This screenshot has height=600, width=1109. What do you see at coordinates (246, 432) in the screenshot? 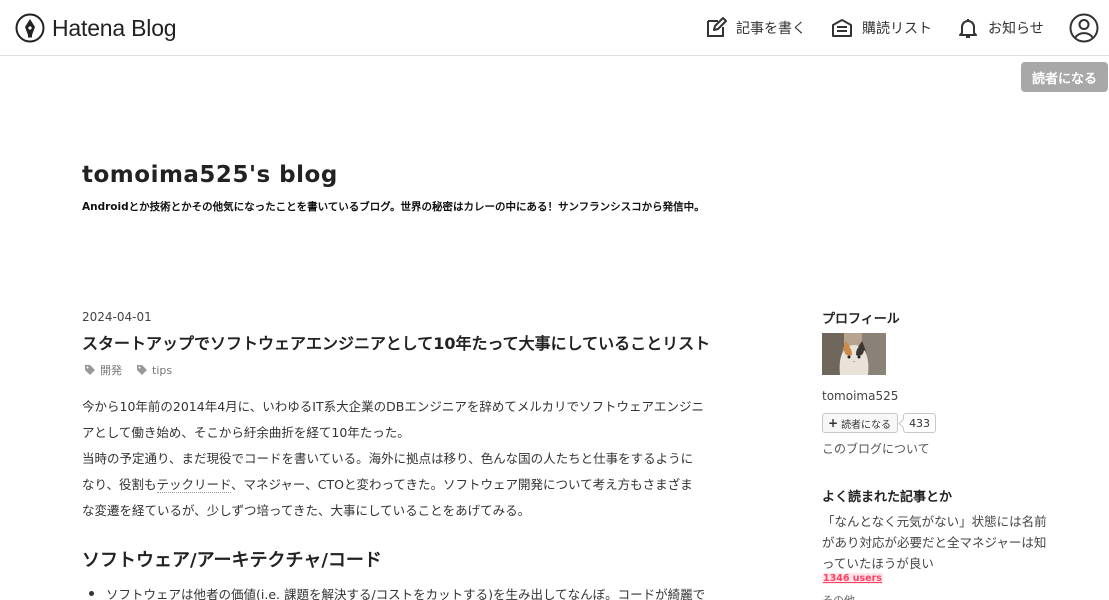
I see `body-line: アとして働き始め、そこから紆余曲折を経て10年たった。` at bounding box center [246, 432].